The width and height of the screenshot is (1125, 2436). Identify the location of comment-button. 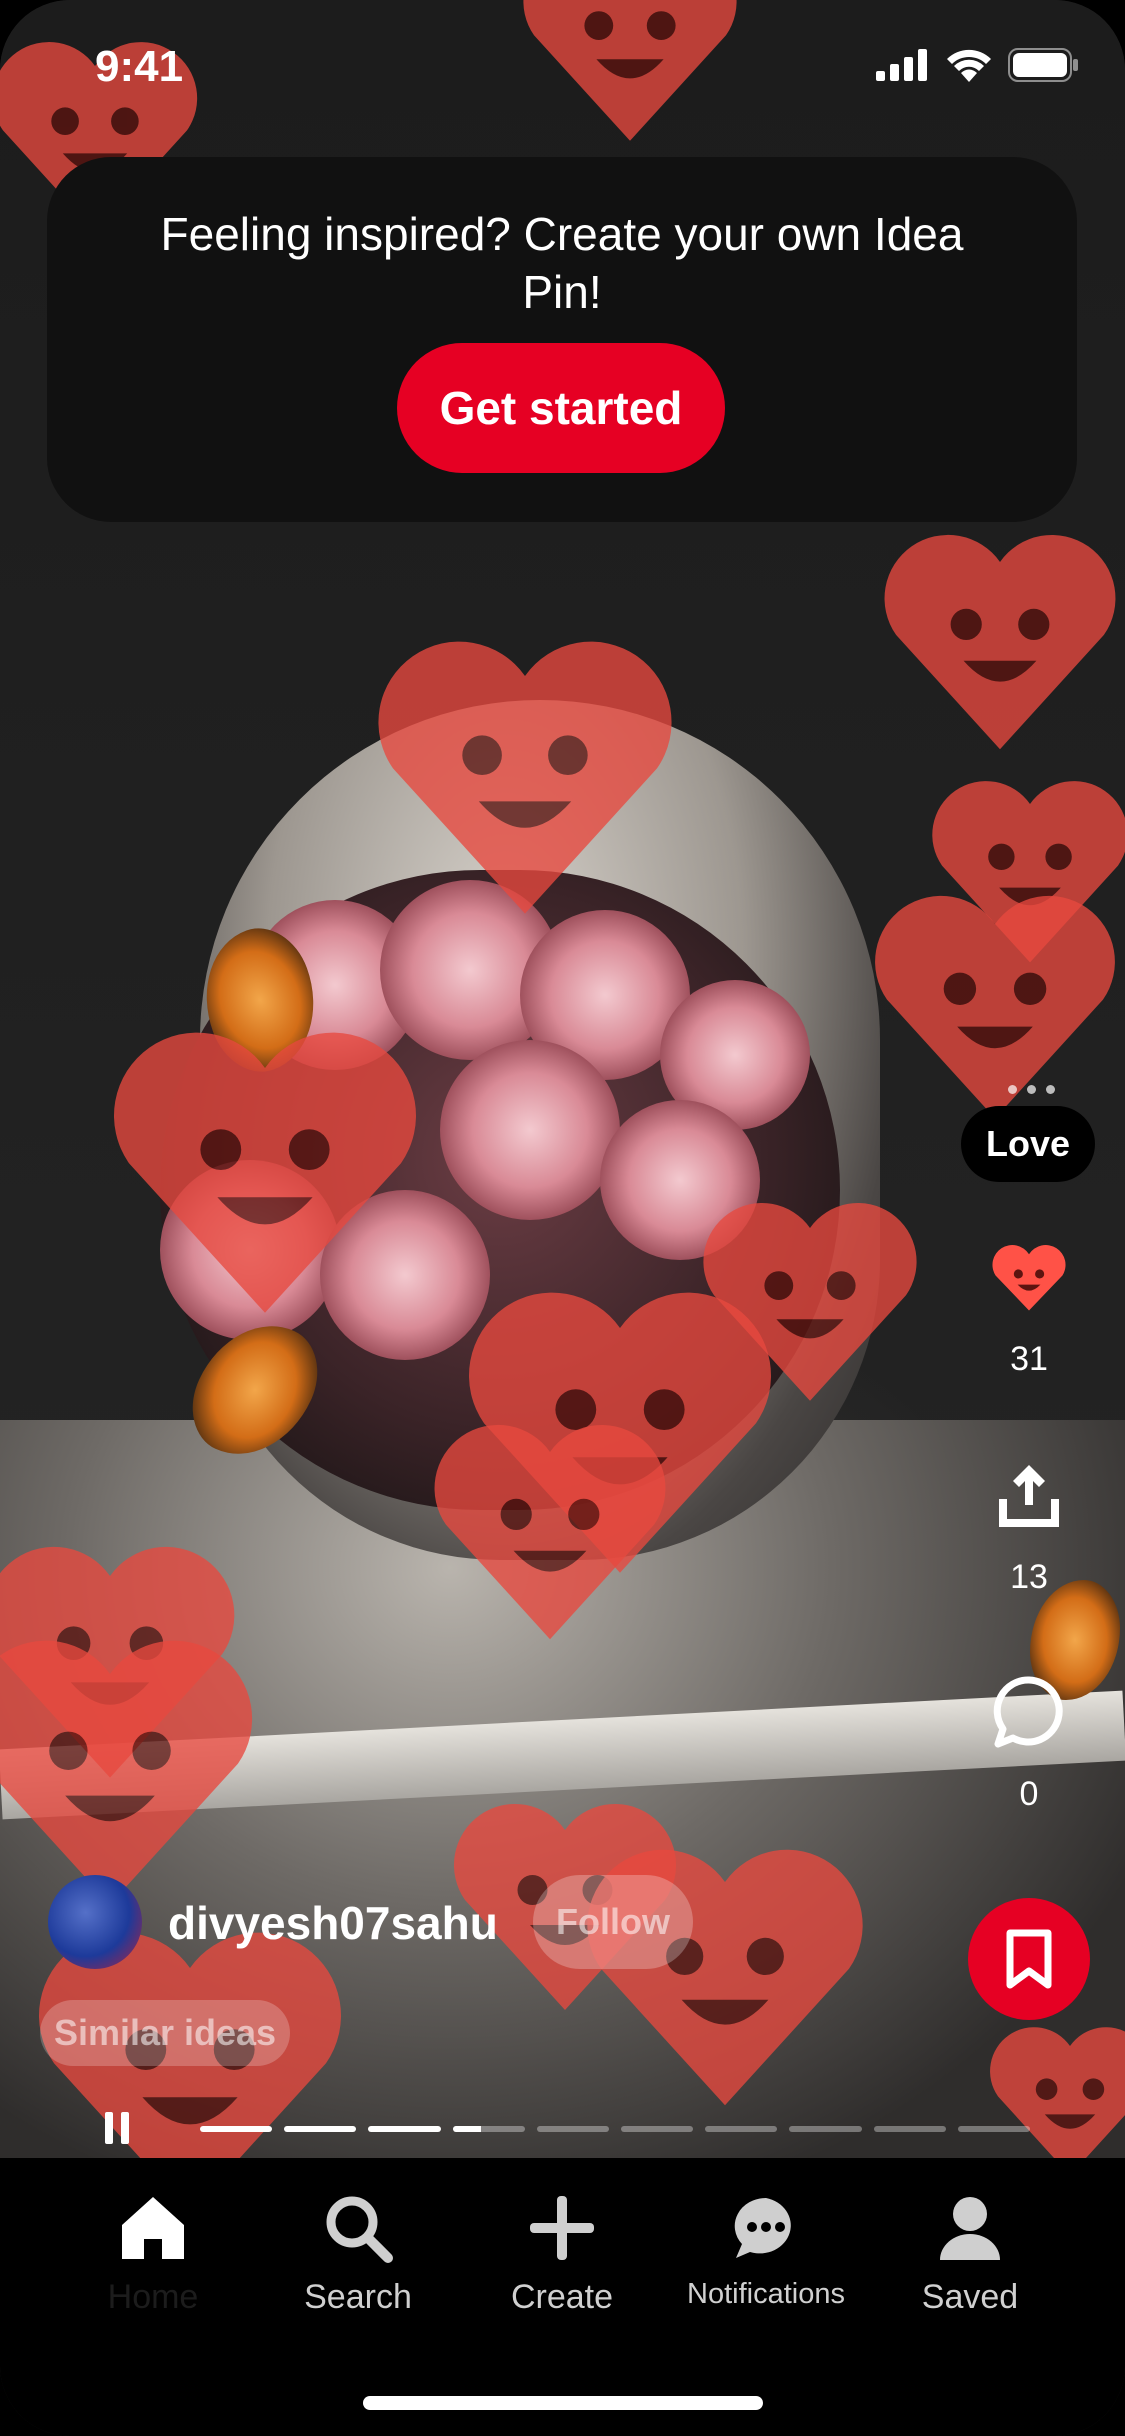
(1029, 1712).